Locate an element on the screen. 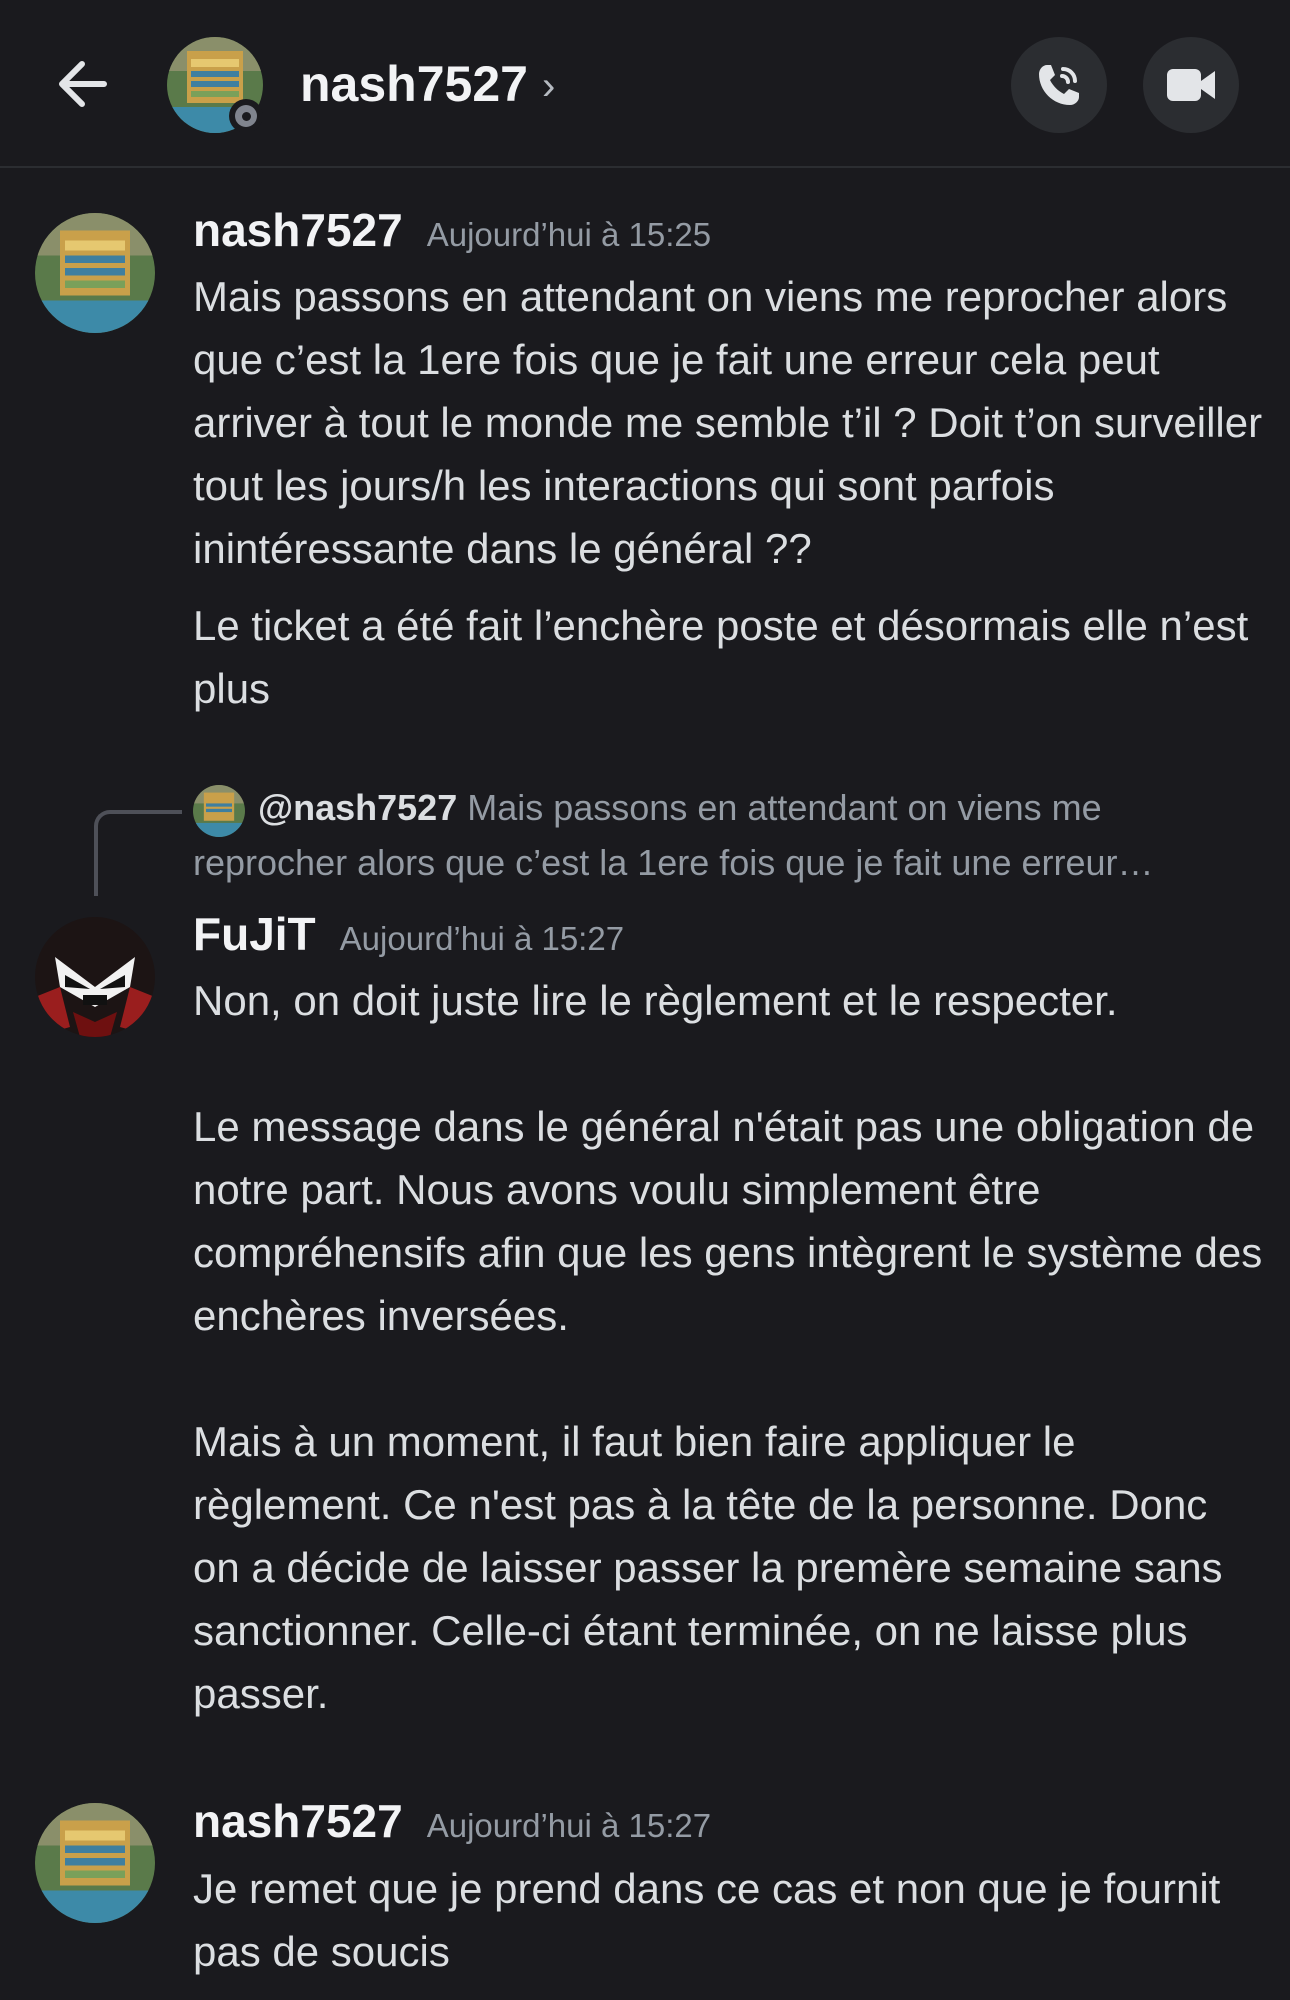 The width and height of the screenshot is (1290, 2000). voice-call-button is located at coordinates (1059, 85).